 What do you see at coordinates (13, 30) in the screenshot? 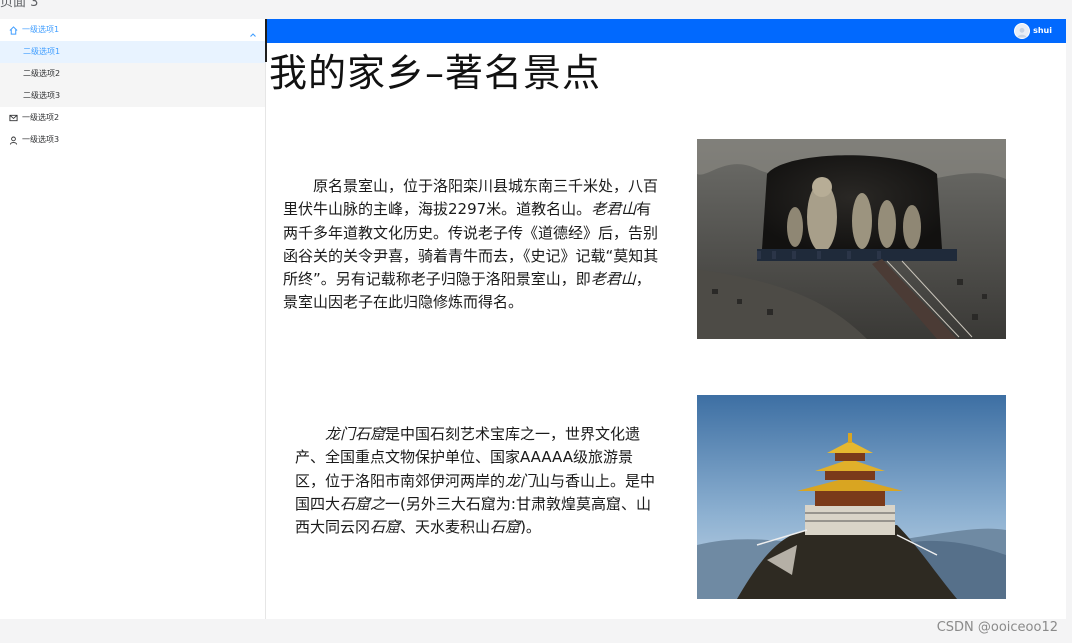
I see `home-icon` at bounding box center [13, 30].